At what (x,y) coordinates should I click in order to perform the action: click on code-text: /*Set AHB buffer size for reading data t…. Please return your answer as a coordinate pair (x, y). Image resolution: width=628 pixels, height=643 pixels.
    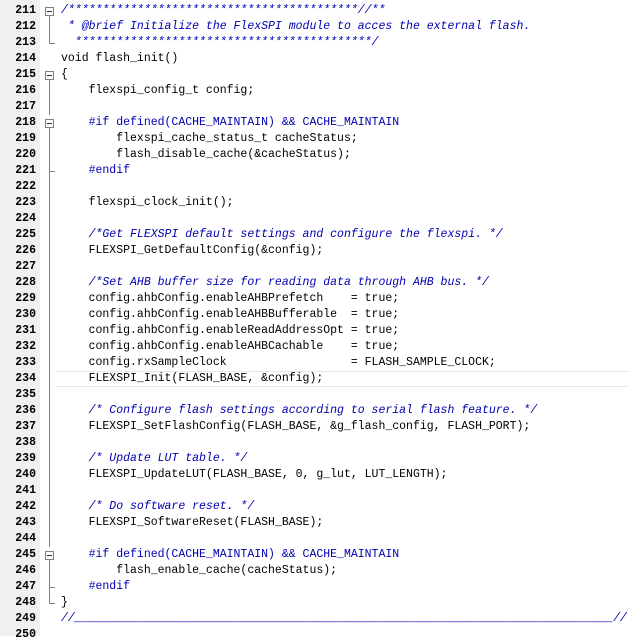
    Looking at the image, I should click on (344, 283).